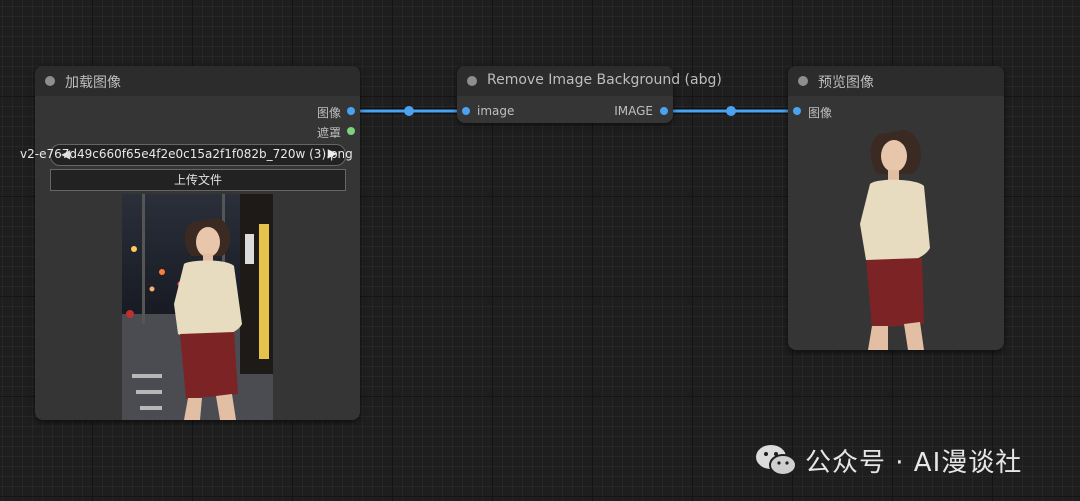 Image resolution: width=1080 pixels, height=501 pixels. Describe the element at coordinates (332, 153) in the screenshot. I see `next-file-arrow-icon: ▶` at that location.